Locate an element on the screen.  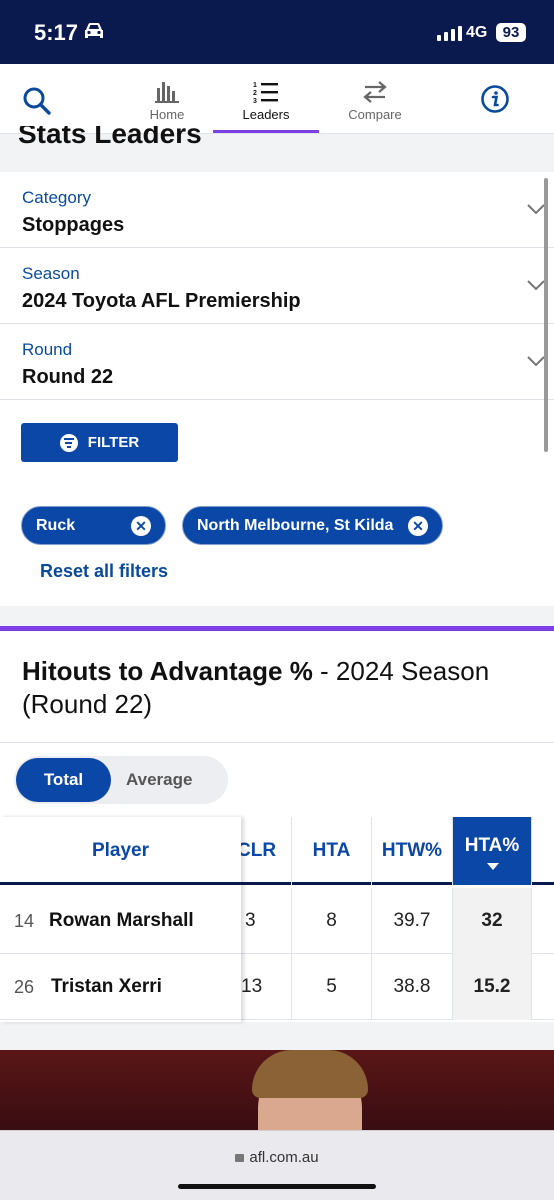
browser-url-bar: afl.com.au is located at coordinates (277, 1165).